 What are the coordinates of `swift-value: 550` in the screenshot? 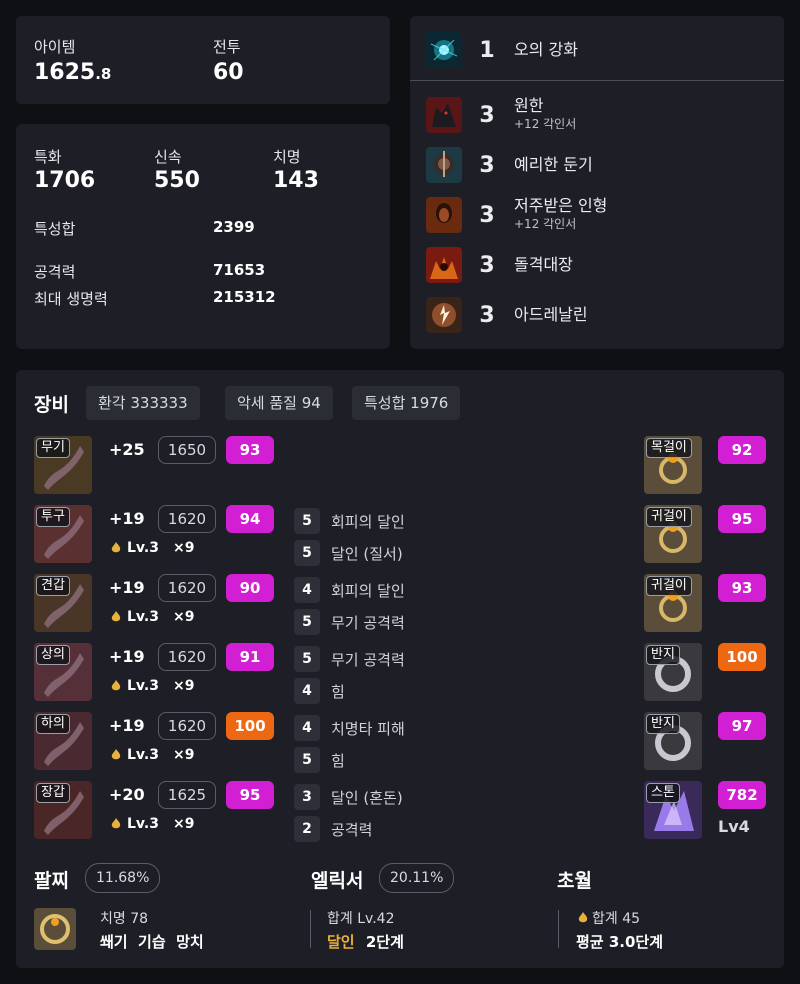 It's located at (177, 180).